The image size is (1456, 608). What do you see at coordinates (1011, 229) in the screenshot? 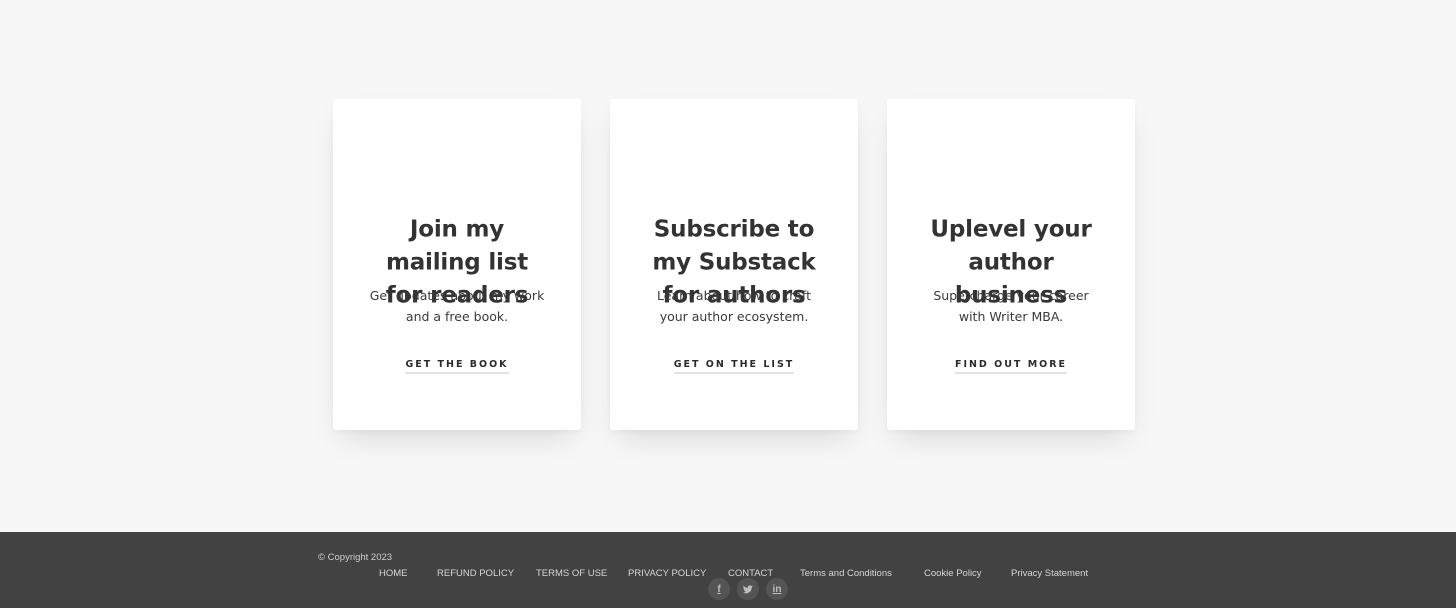
I see `card-title-line: Uplevel your` at bounding box center [1011, 229].